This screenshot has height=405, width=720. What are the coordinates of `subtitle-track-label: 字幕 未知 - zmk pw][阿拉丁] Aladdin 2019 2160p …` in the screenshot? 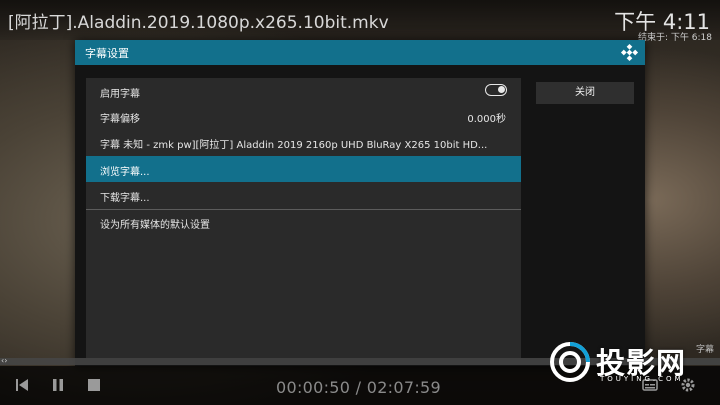 It's located at (294, 145).